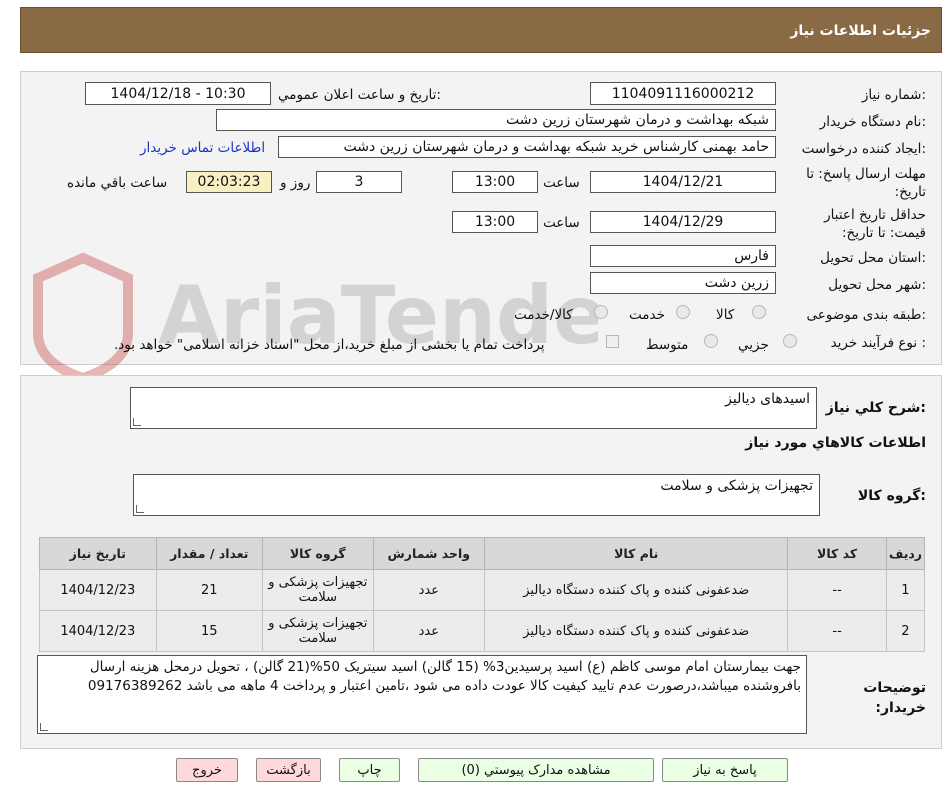 Image resolution: width=944 pixels, height=803 pixels. Describe the element at coordinates (359, 95) in the screenshot. I see `announce-label: تاریخ و ساعت اعلان عمومي:` at that location.